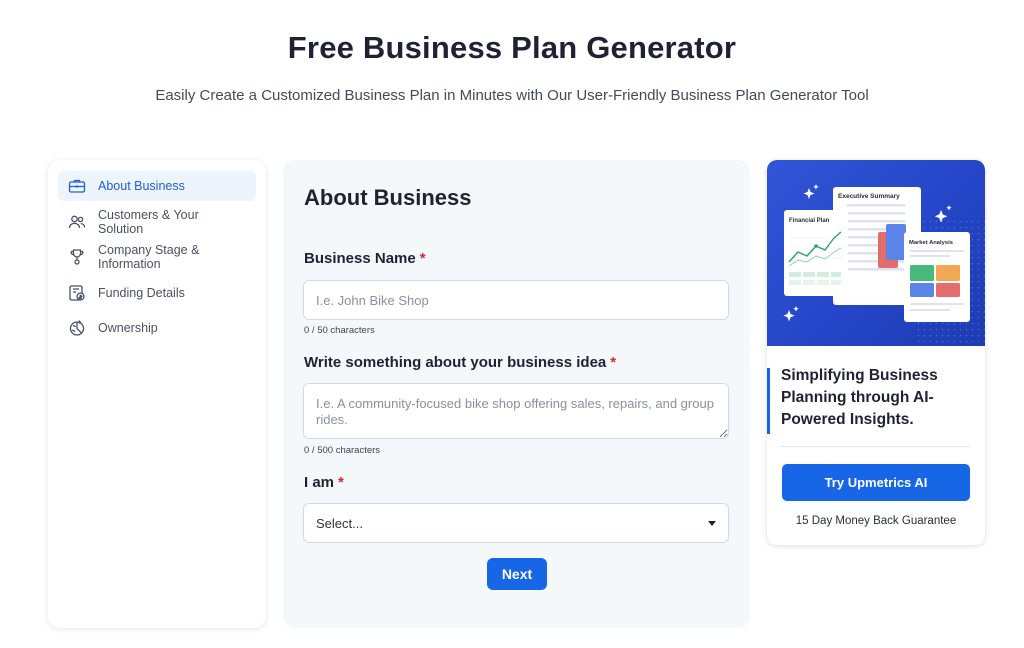  I want to click on users-icon, so click(77, 222).